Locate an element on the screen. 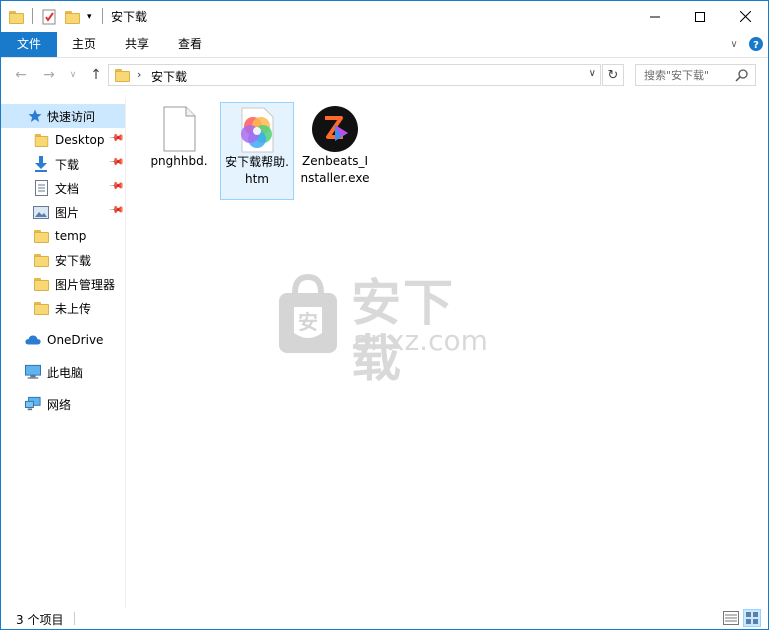 This screenshot has width=769, height=630. tab-view: 查看 is located at coordinates (190, 44).